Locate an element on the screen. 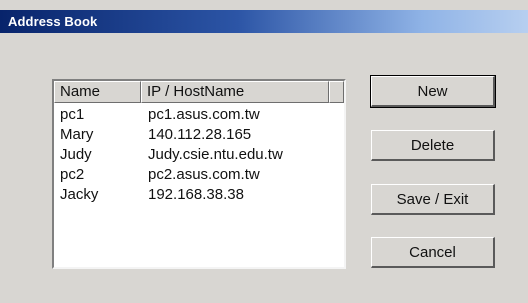 This screenshot has width=528, height=303. entry-host: pc1.asus.com.tw is located at coordinates (204, 114).